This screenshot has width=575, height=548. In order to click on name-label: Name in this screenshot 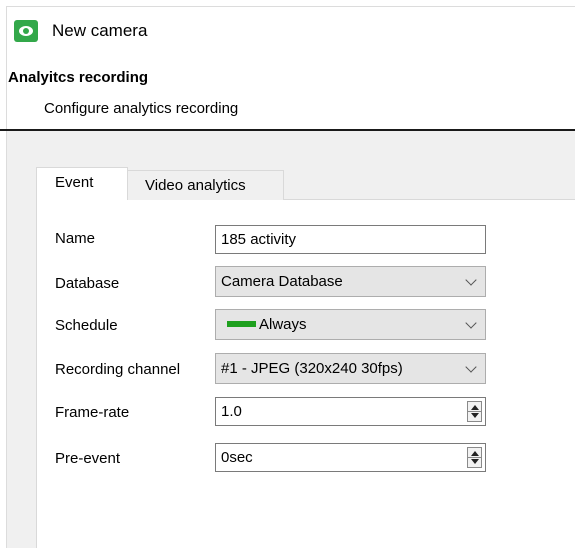, I will do `click(75, 238)`.